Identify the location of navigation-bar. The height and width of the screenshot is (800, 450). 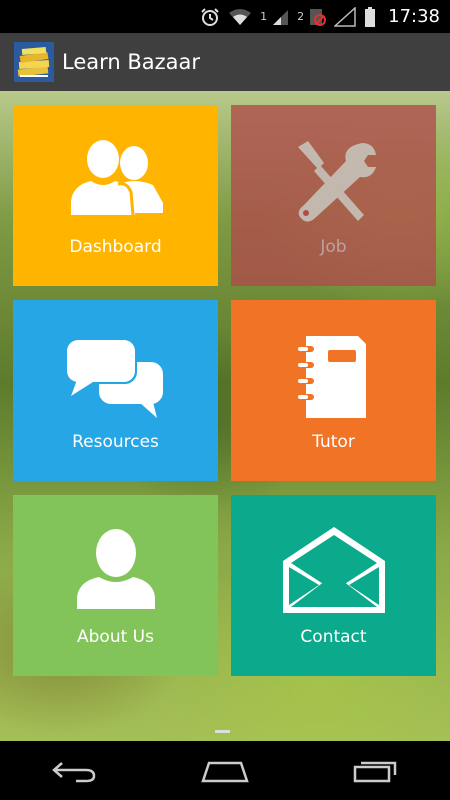
(225, 770).